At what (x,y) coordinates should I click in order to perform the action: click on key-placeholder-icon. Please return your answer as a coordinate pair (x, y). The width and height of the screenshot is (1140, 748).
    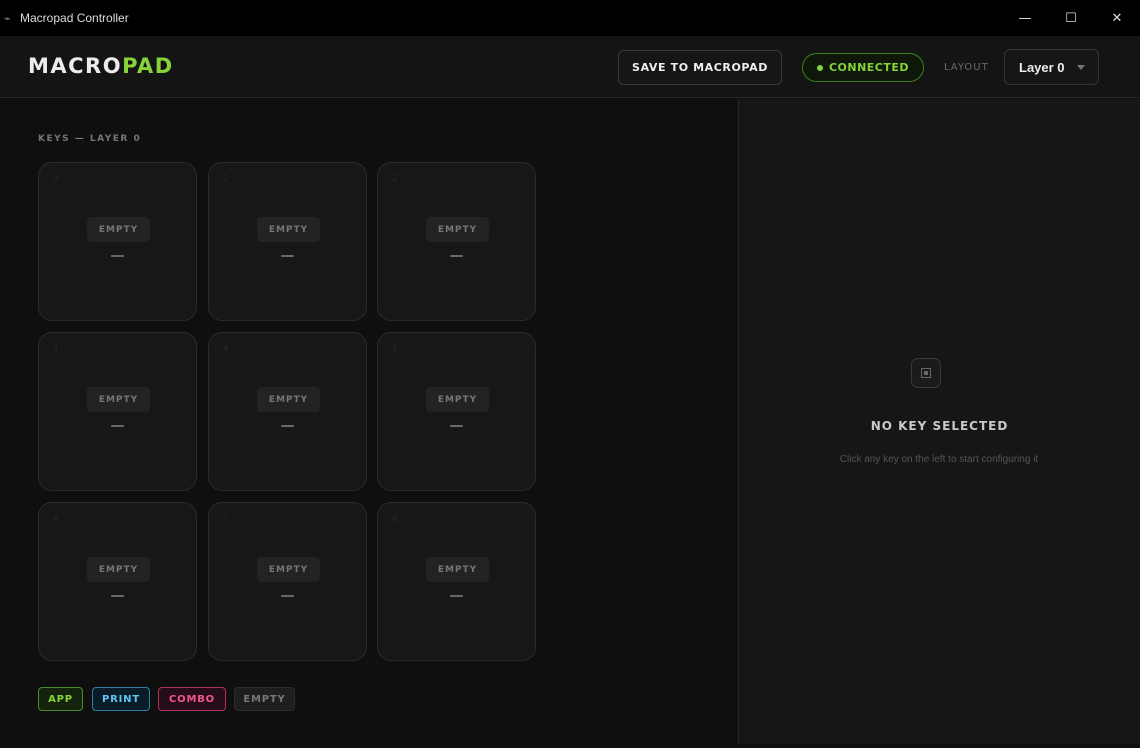
    Looking at the image, I should click on (926, 373).